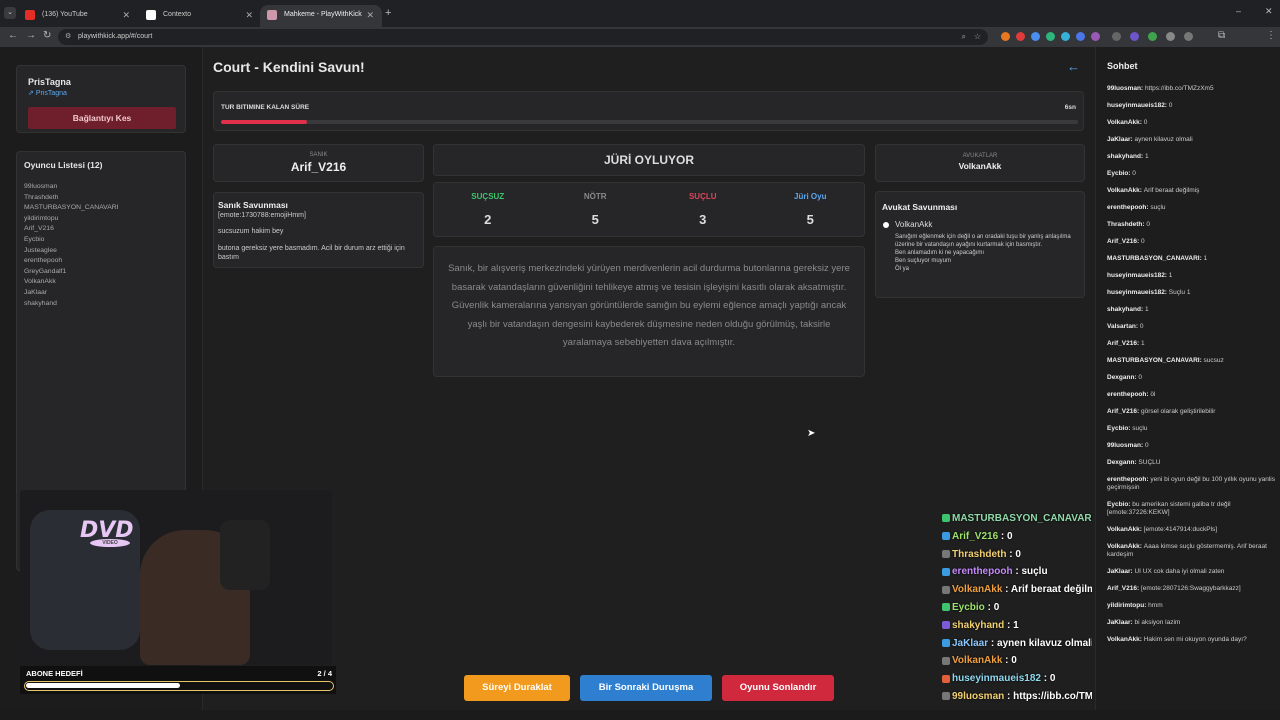 The image size is (1280, 720). I want to click on overlay-chat-line: shakyhand : 1, so click(980, 625).